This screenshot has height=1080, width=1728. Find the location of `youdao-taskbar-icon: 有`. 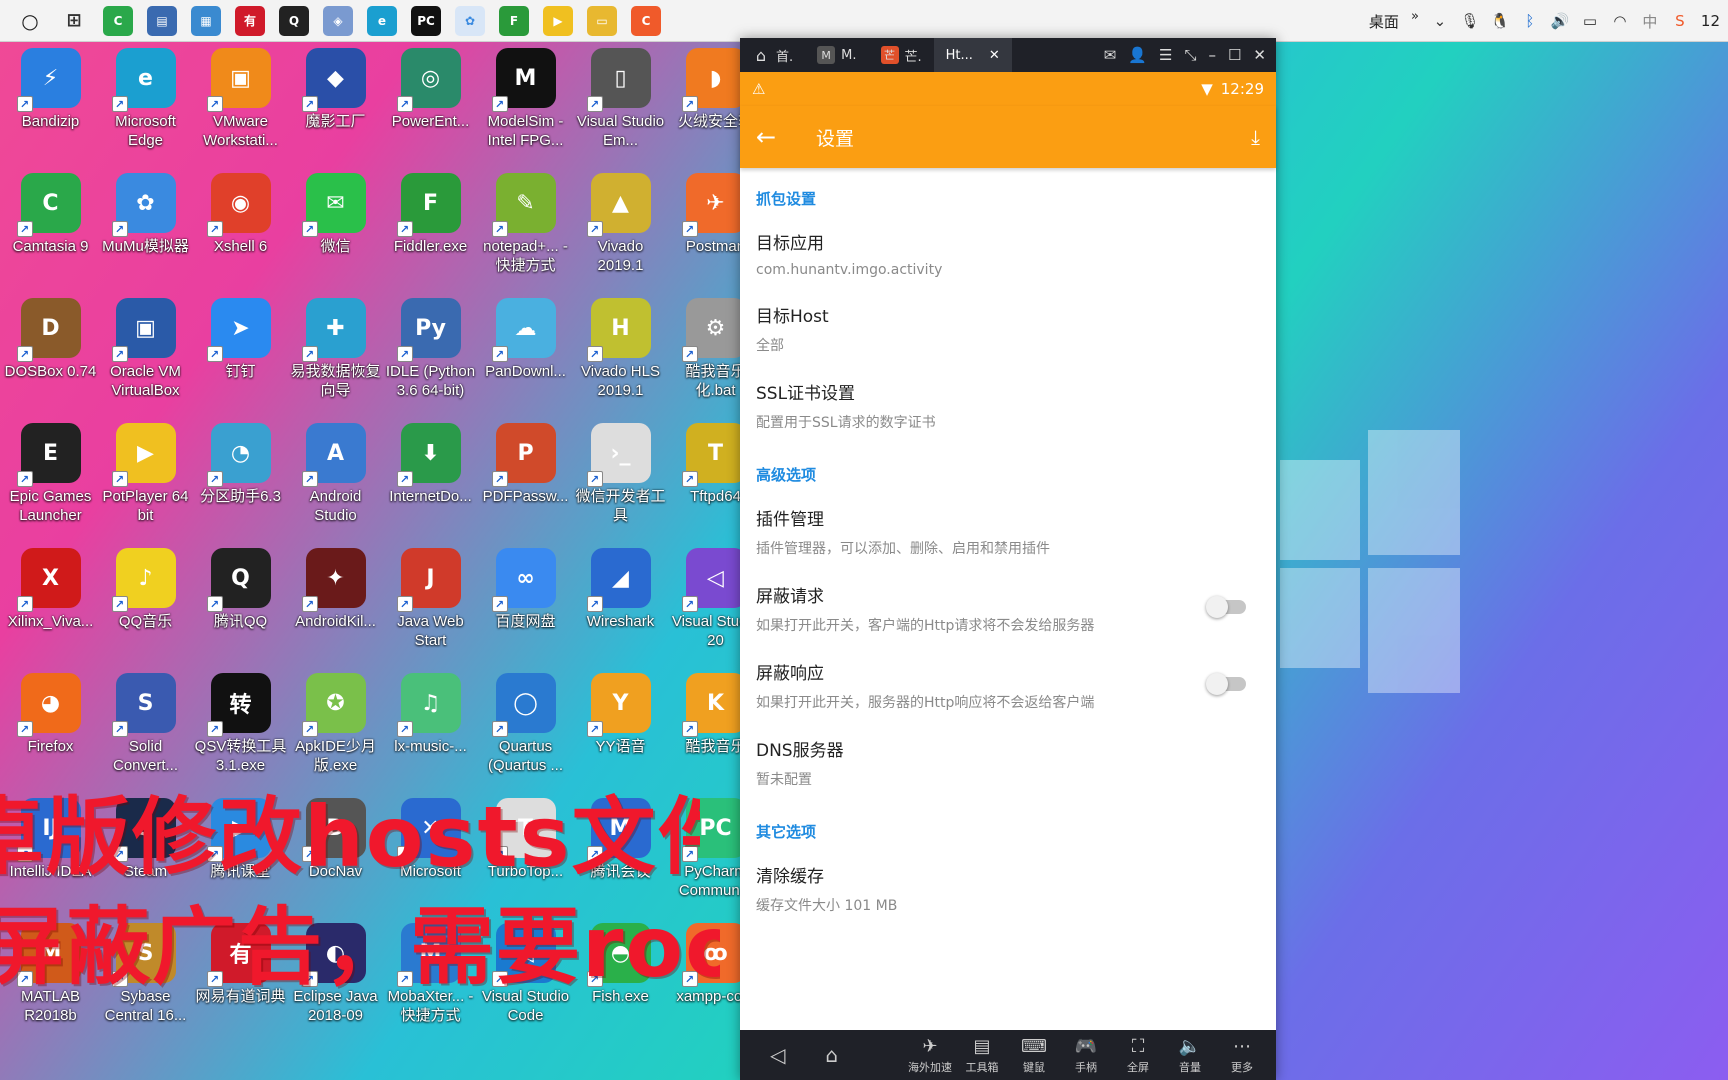

youdao-taskbar-icon: 有 is located at coordinates (250, 20).